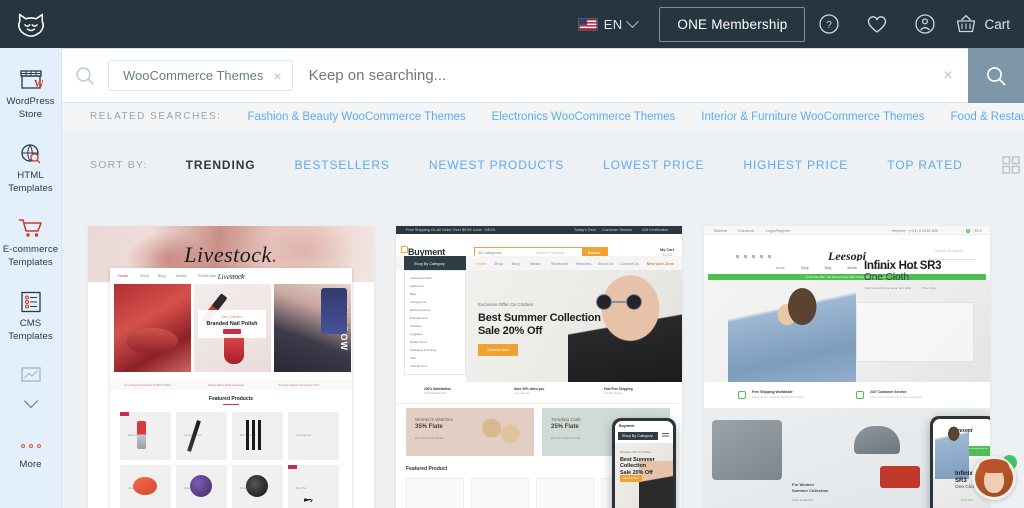  What do you see at coordinates (732, 24) in the screenshot?
I see `one-membership-button: ONE Membership` at bounding box center [732, 24].